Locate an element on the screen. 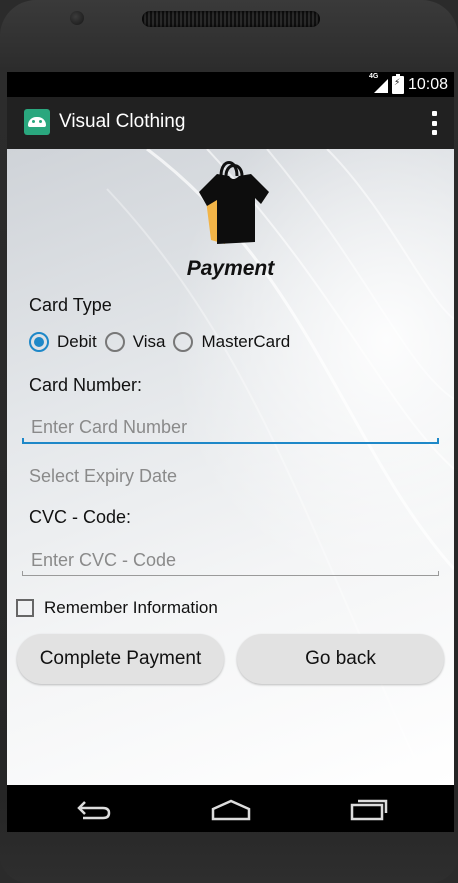 This screenshot has width=458, height=883. back-nav-icon is located at coordinates (93, 809).